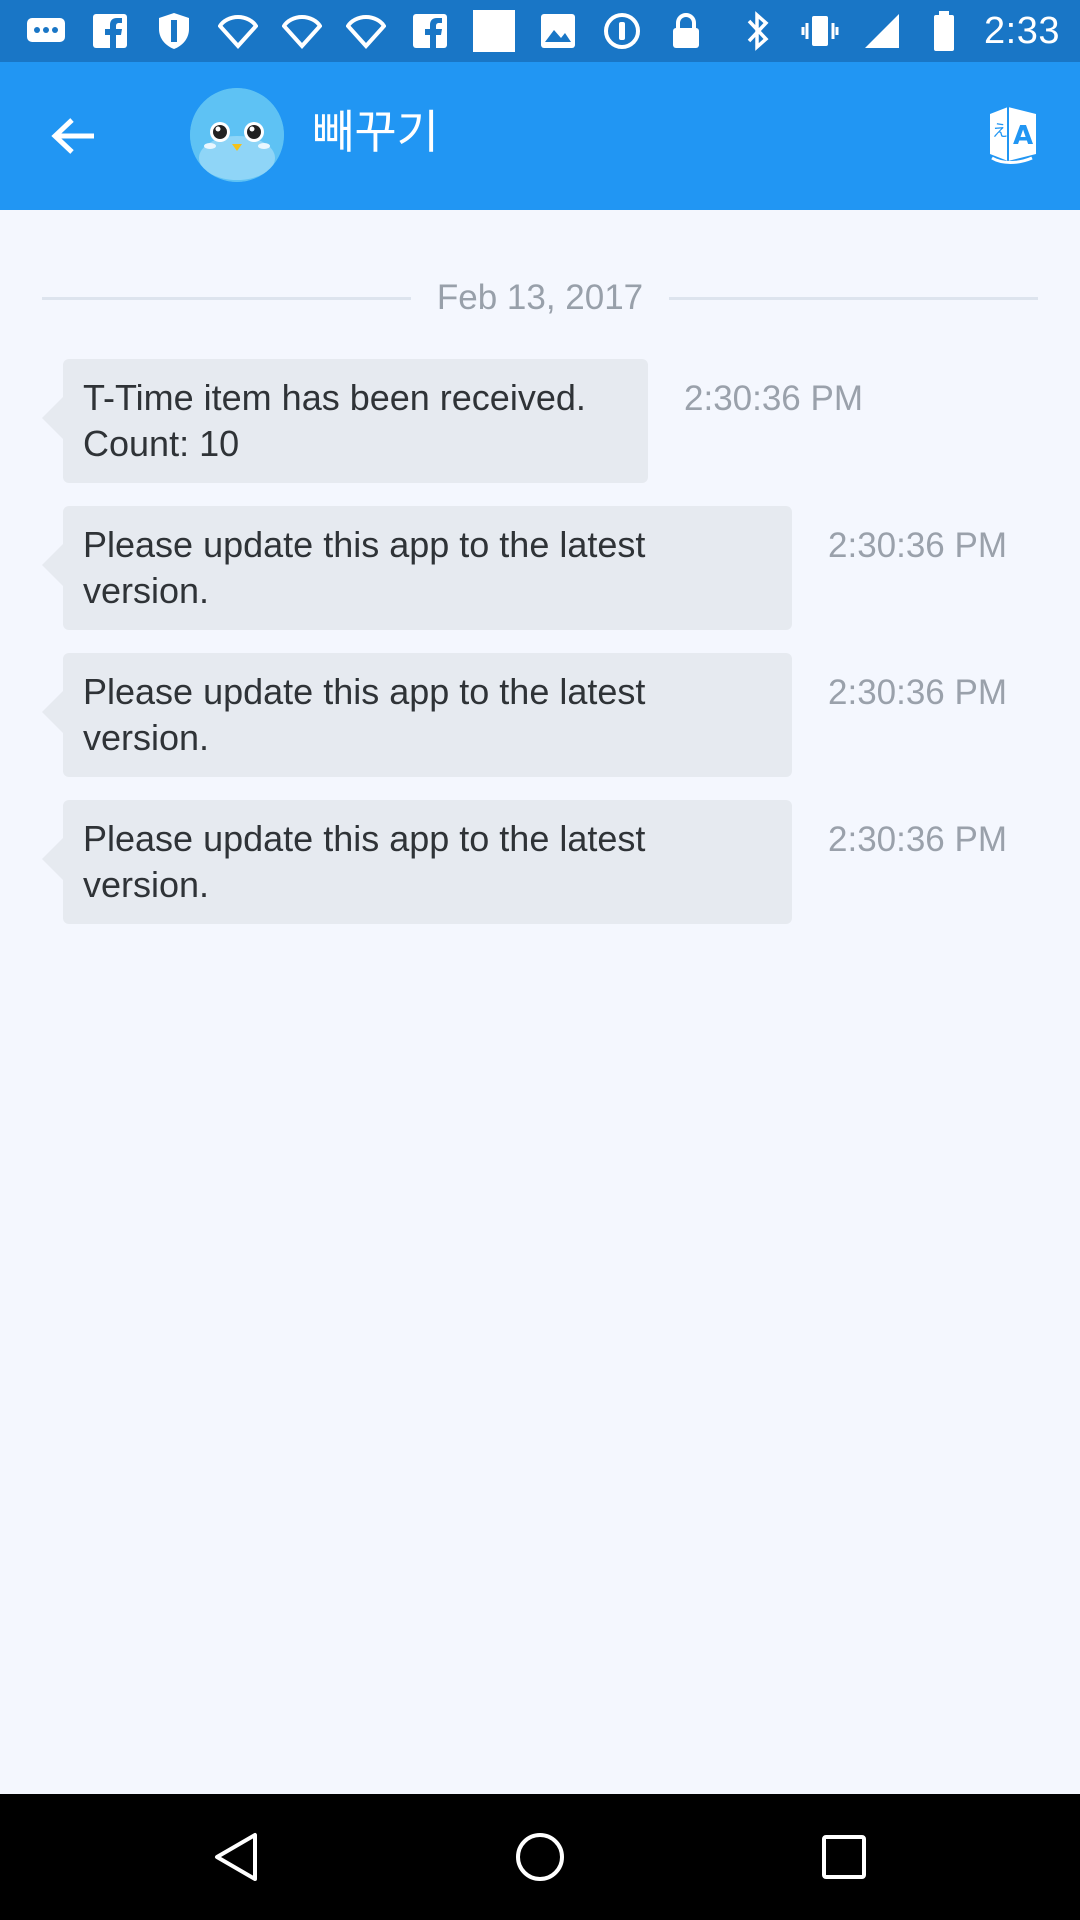 Image resolution: width=1080 pixels, height=1920 pixels. I want to click on bluetooth-icon, so click(758, 31).